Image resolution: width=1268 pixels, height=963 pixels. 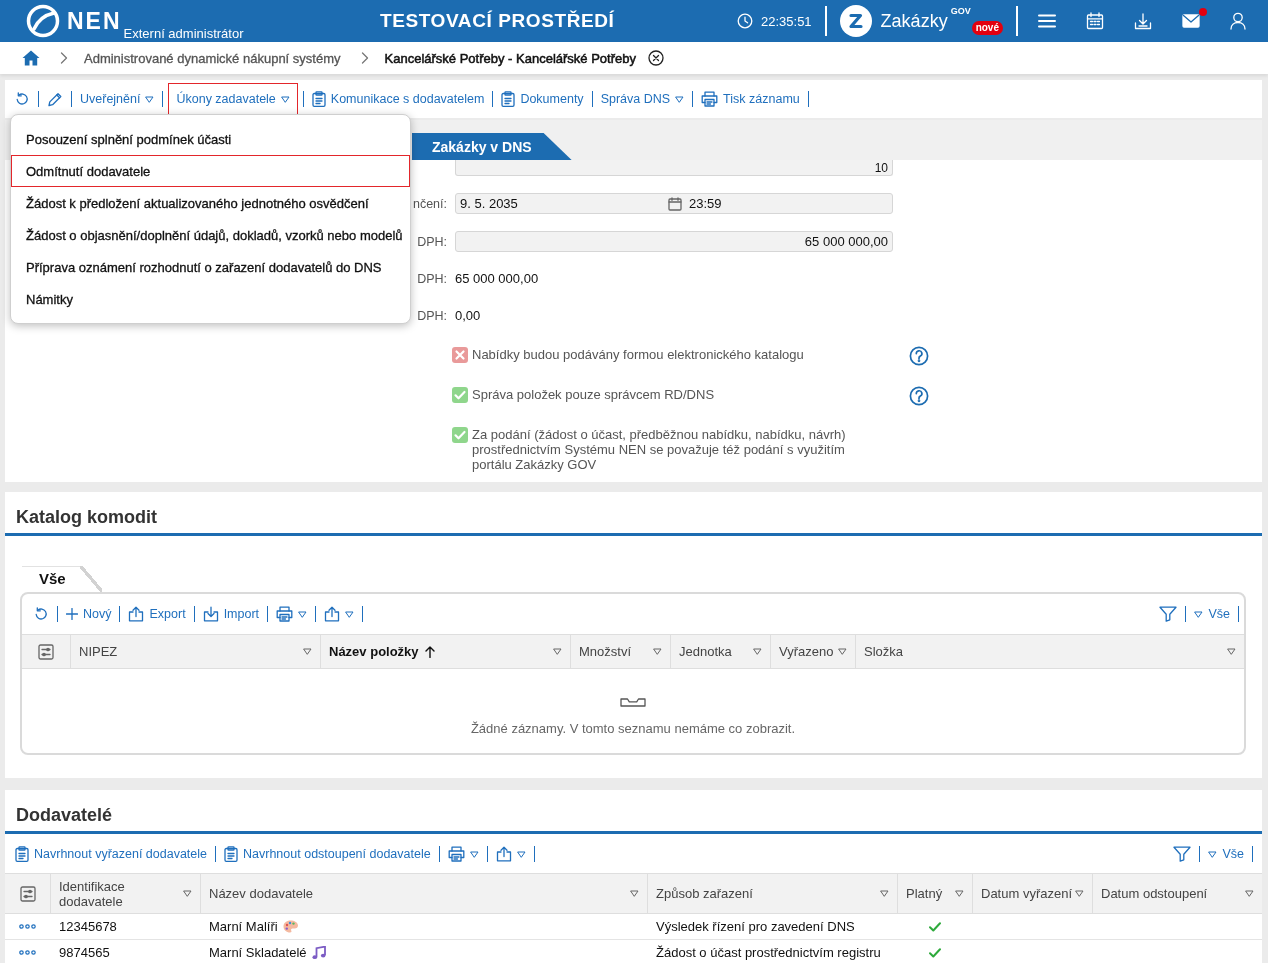 What do you see at coordinates (43, 21) in the screenshot?
I see `ring-logo-icon` at bounding box center [43, 21].